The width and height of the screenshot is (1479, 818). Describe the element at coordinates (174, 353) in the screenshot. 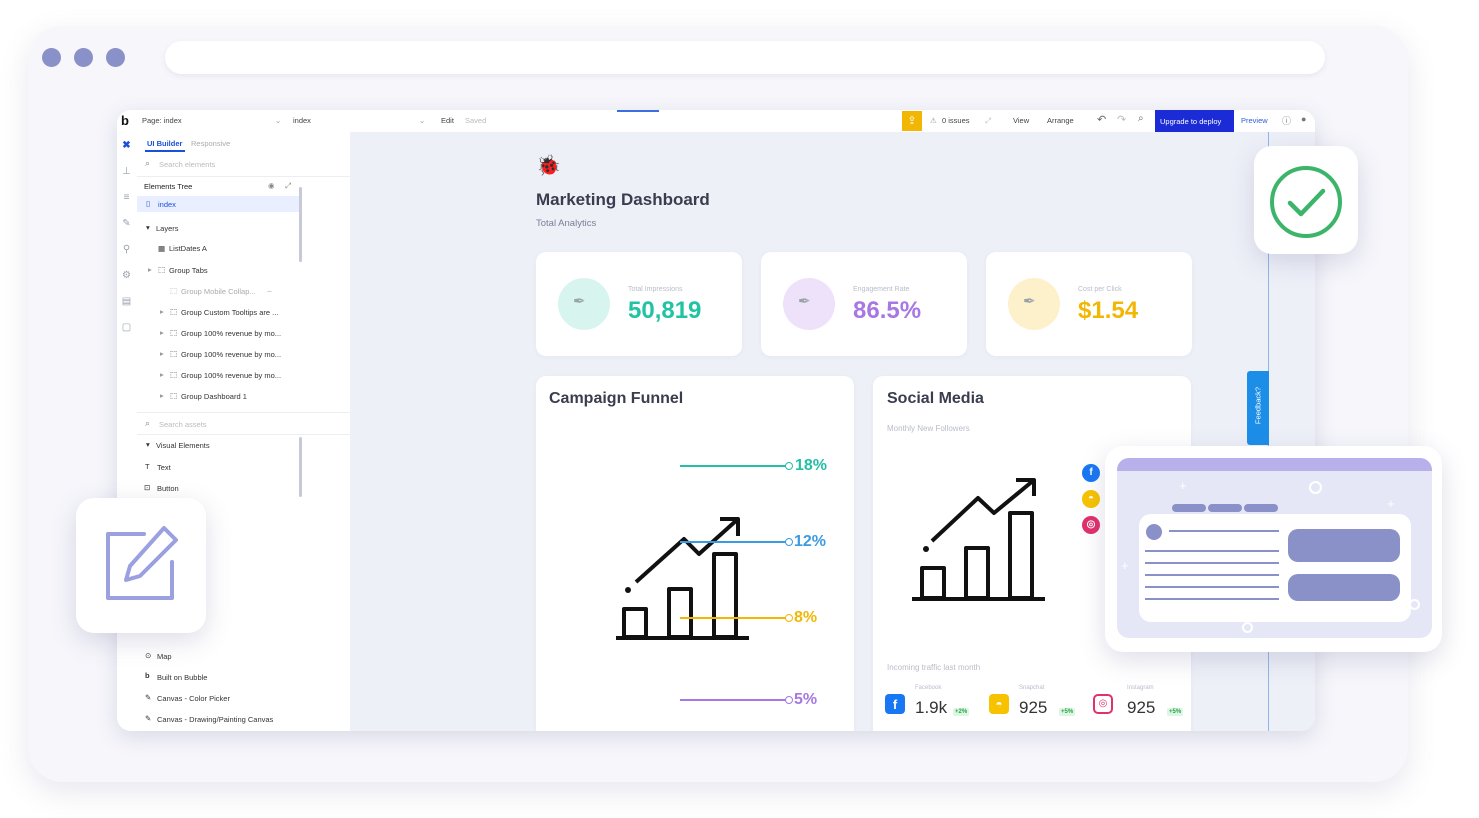

I see `group-icon: ⬚` at that location.